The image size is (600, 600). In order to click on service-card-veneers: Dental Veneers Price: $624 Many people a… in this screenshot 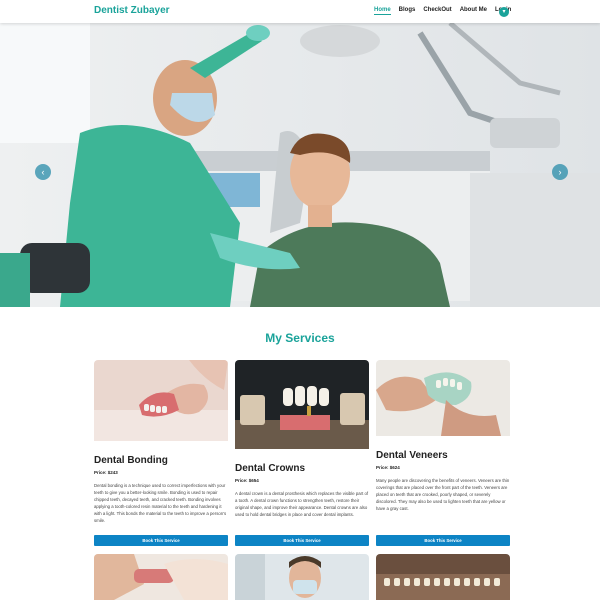, I will do `click(443, 436)`.